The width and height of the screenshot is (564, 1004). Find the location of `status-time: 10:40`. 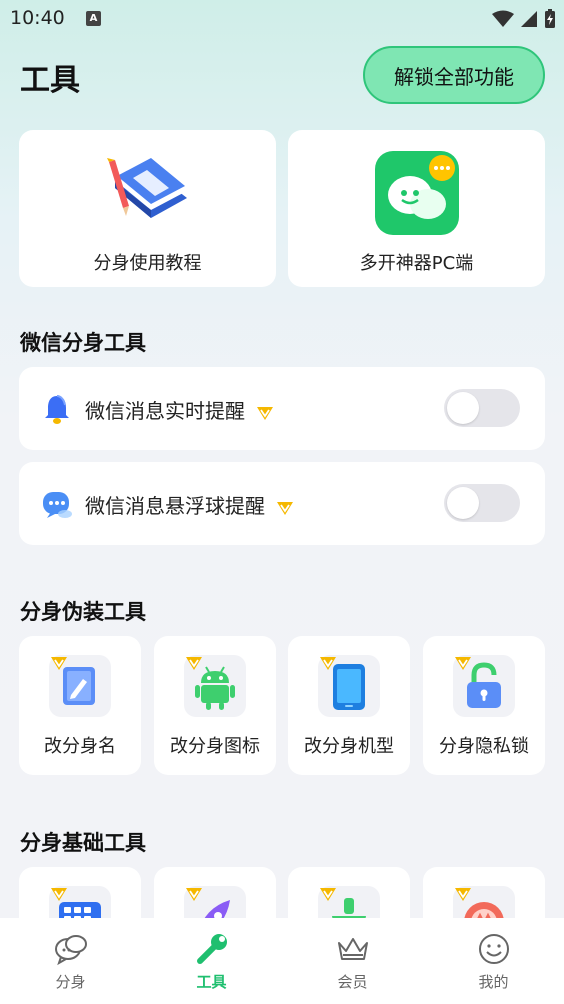

status-time: 10:40 is located at coordinates (37, 18).